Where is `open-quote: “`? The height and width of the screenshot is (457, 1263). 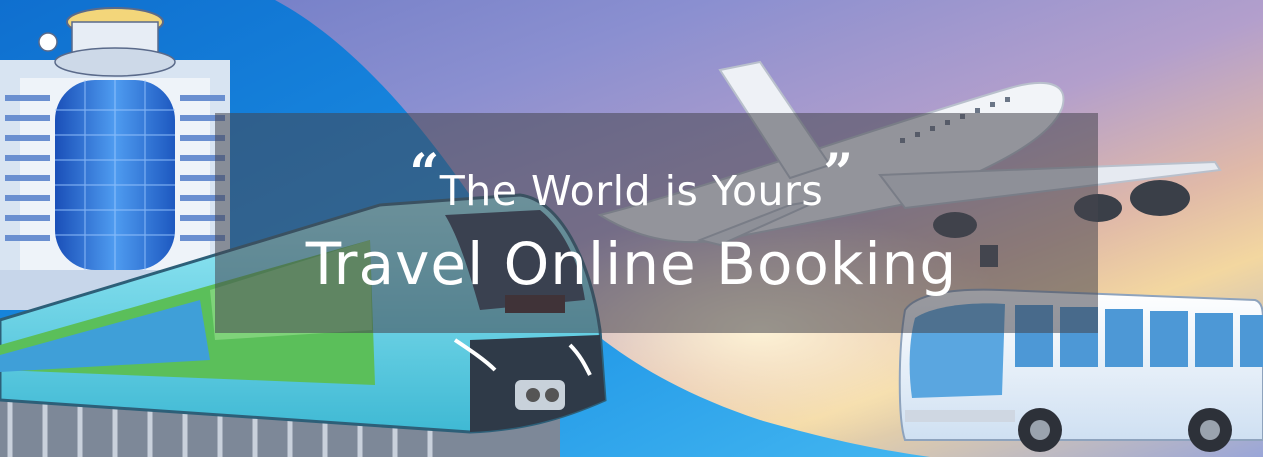 open-quote: “ is located at coordinates (424, 173).